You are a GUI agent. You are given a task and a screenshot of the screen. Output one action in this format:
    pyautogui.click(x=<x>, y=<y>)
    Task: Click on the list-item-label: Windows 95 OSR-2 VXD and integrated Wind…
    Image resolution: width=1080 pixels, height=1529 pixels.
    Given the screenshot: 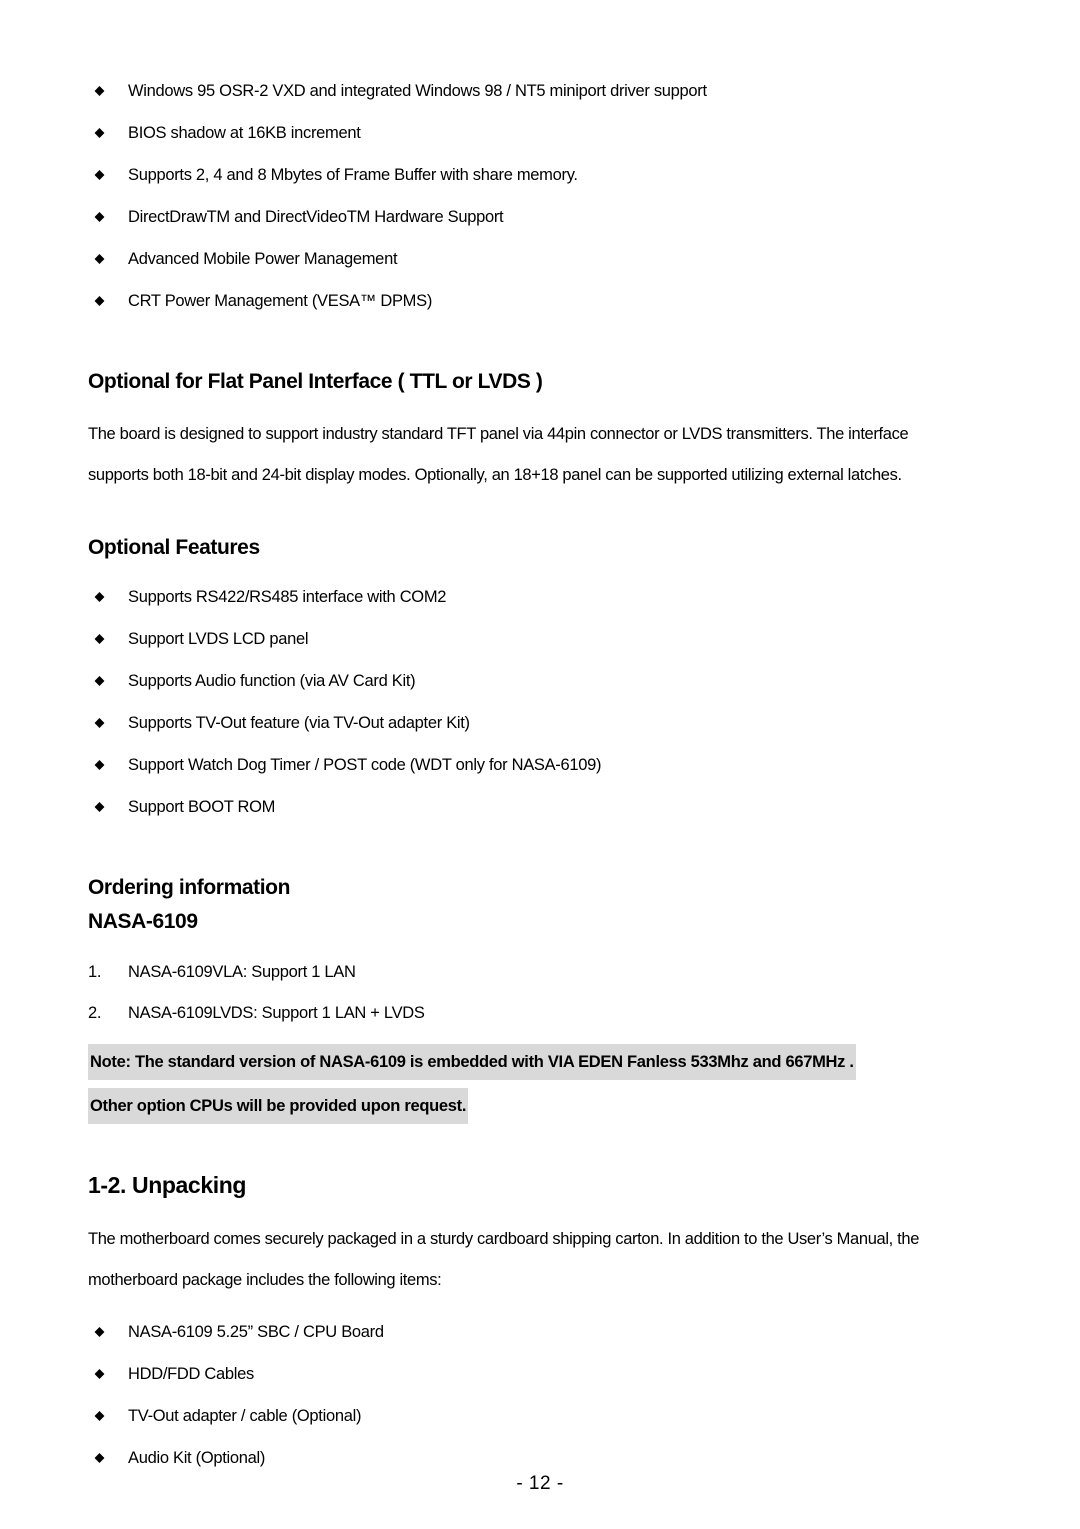 What is the action you would take?
    pyautogui.click(x=417, y=91)
    